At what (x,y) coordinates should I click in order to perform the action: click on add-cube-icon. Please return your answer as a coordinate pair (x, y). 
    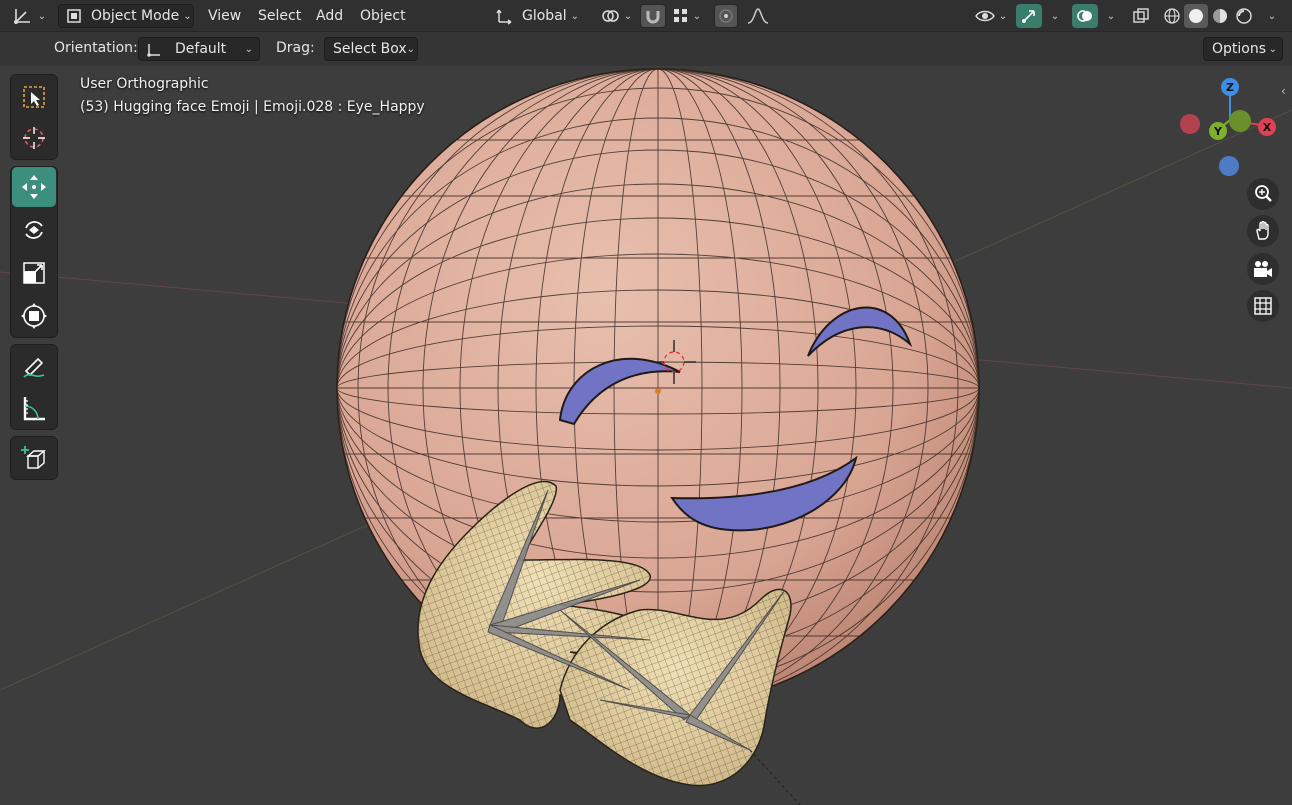
    Looking at the image, I should click on (33, 457).